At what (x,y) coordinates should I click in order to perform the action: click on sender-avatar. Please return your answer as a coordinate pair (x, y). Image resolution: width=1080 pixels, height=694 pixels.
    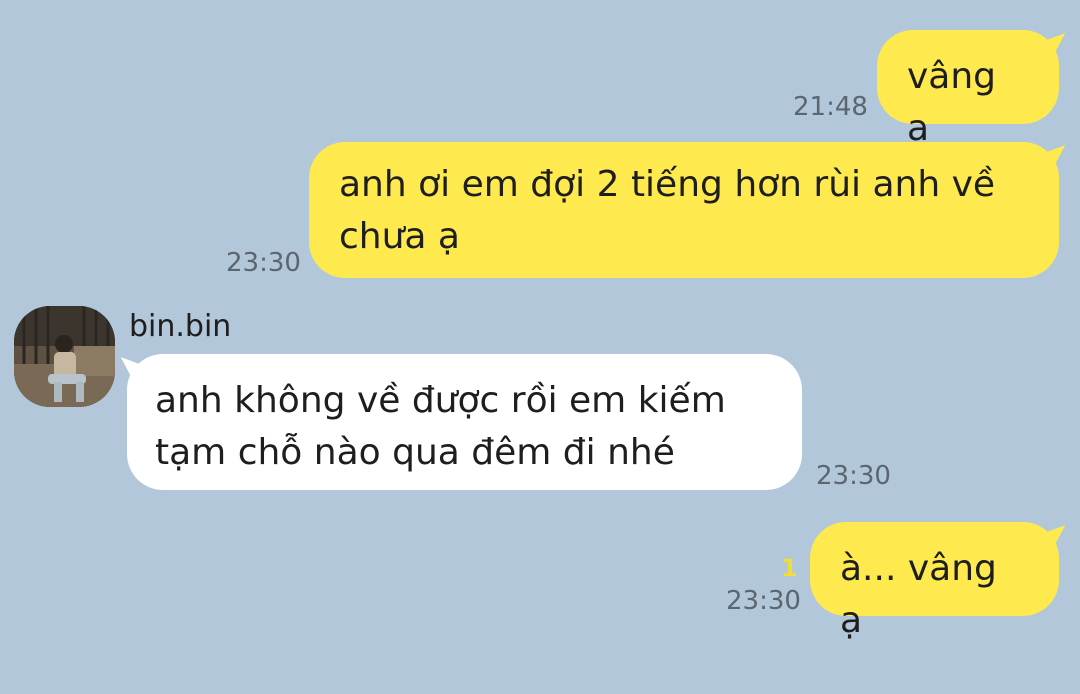
    Looking at the image, I should click on (64, 356).